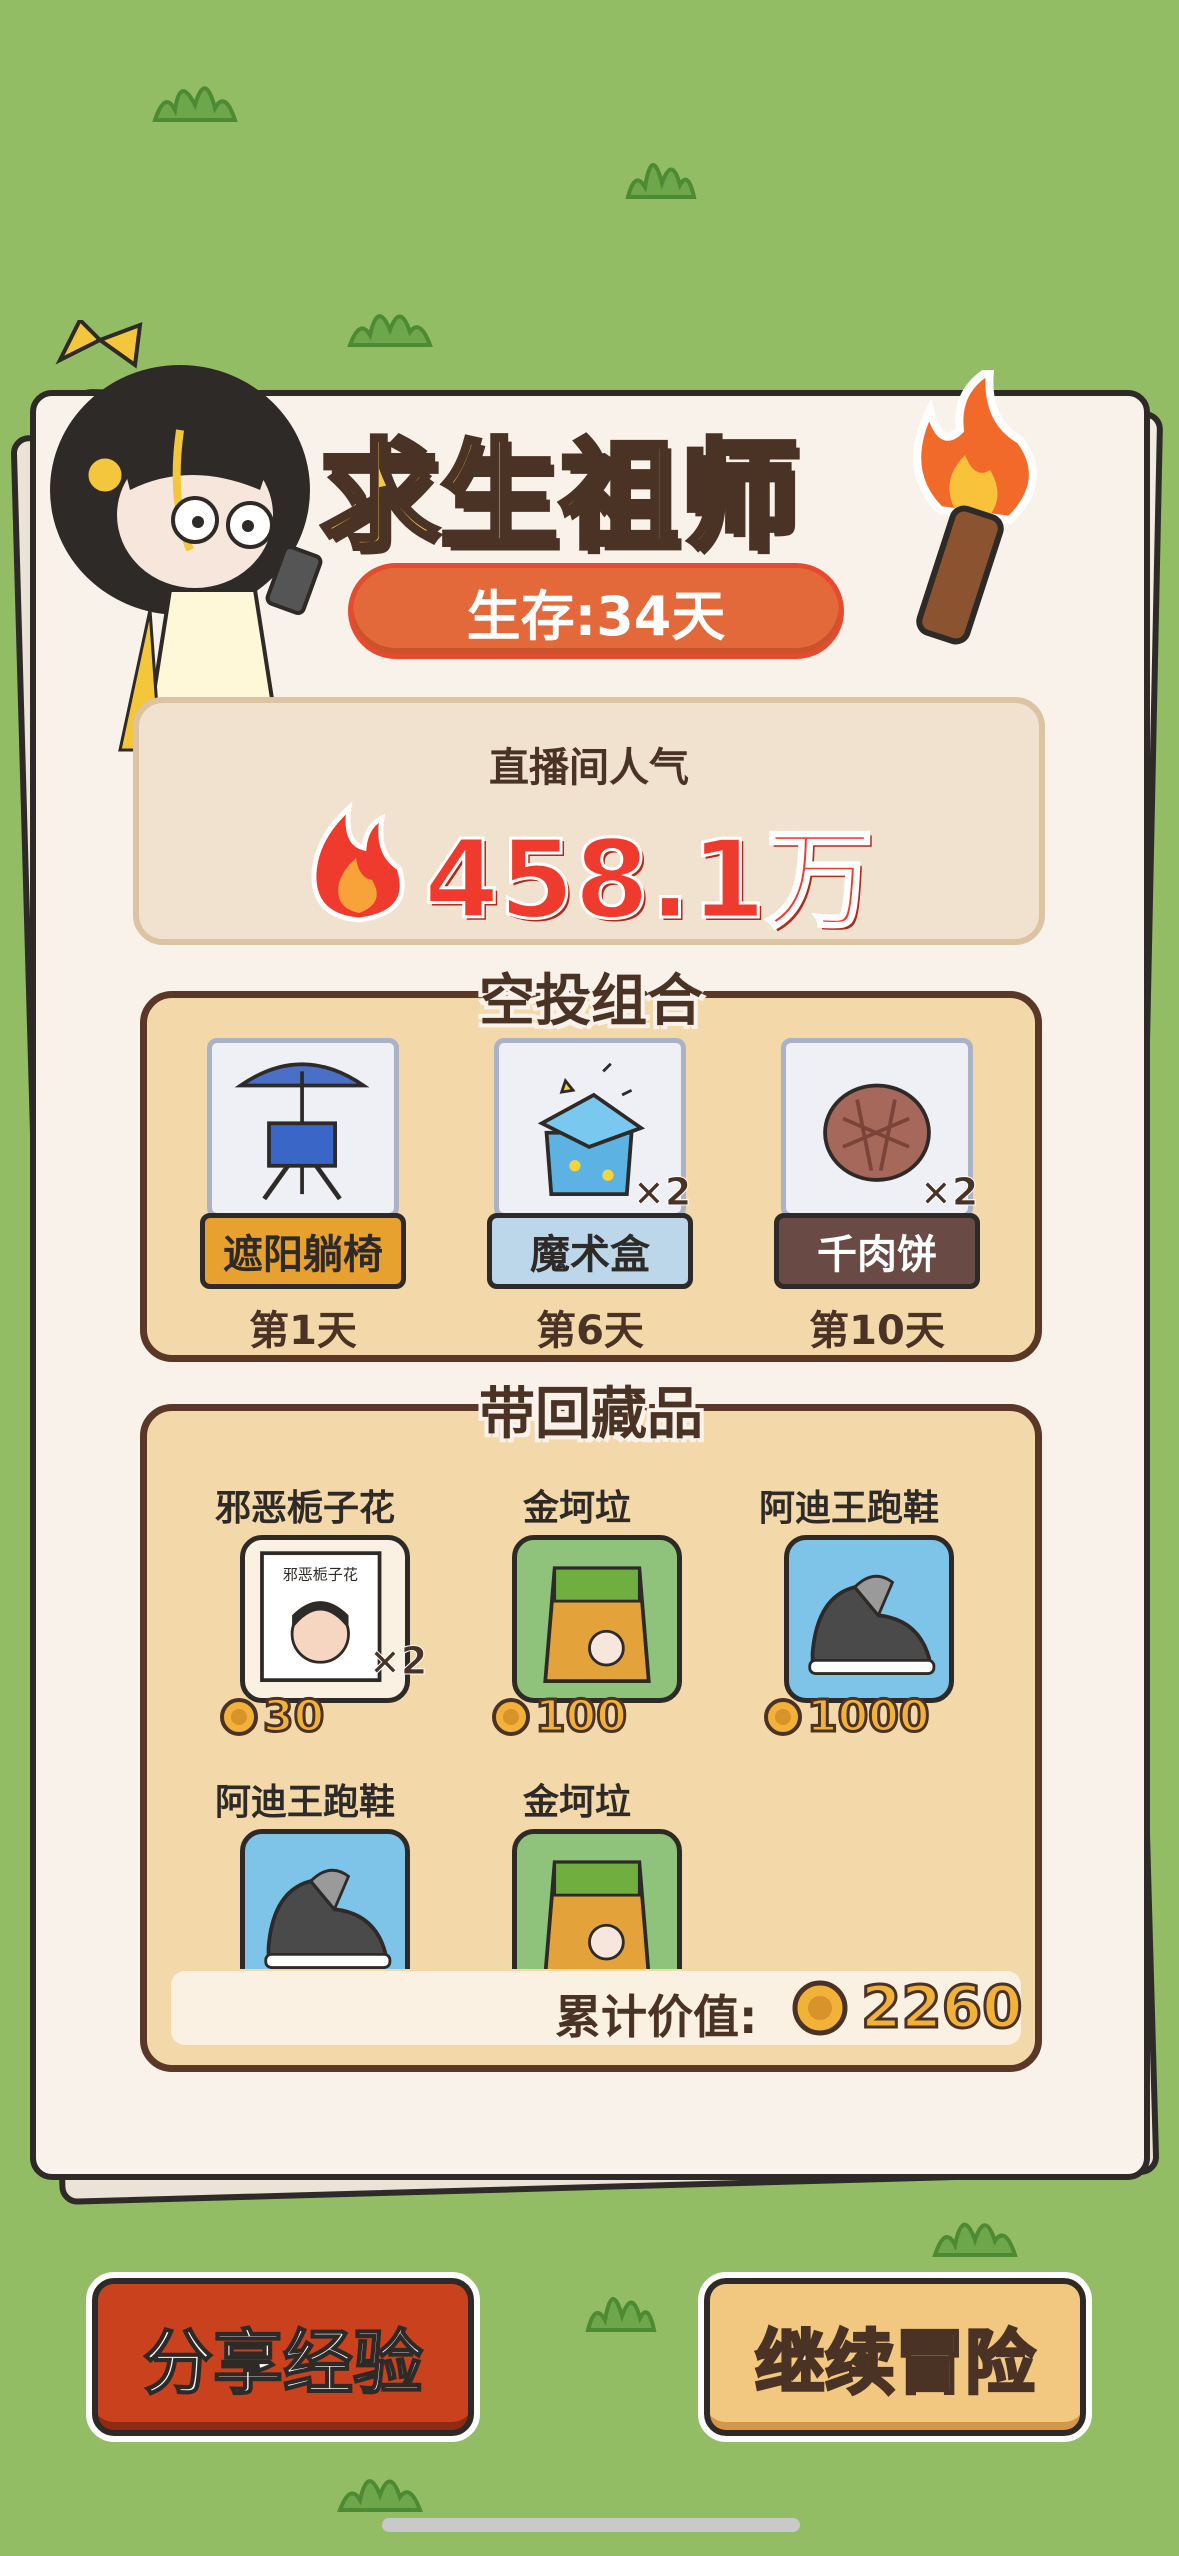  What do you see at coordinates (649, 881) in the screenshot?
I see `popularity-value: 458.1万` at bounding box center [649, 881].